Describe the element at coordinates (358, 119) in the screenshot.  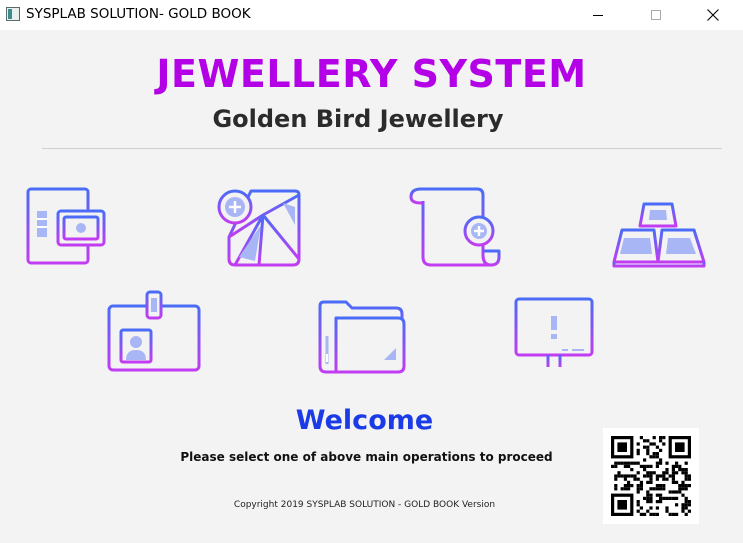
I see `shop-name: Golden Bird Jewellery` at that location.